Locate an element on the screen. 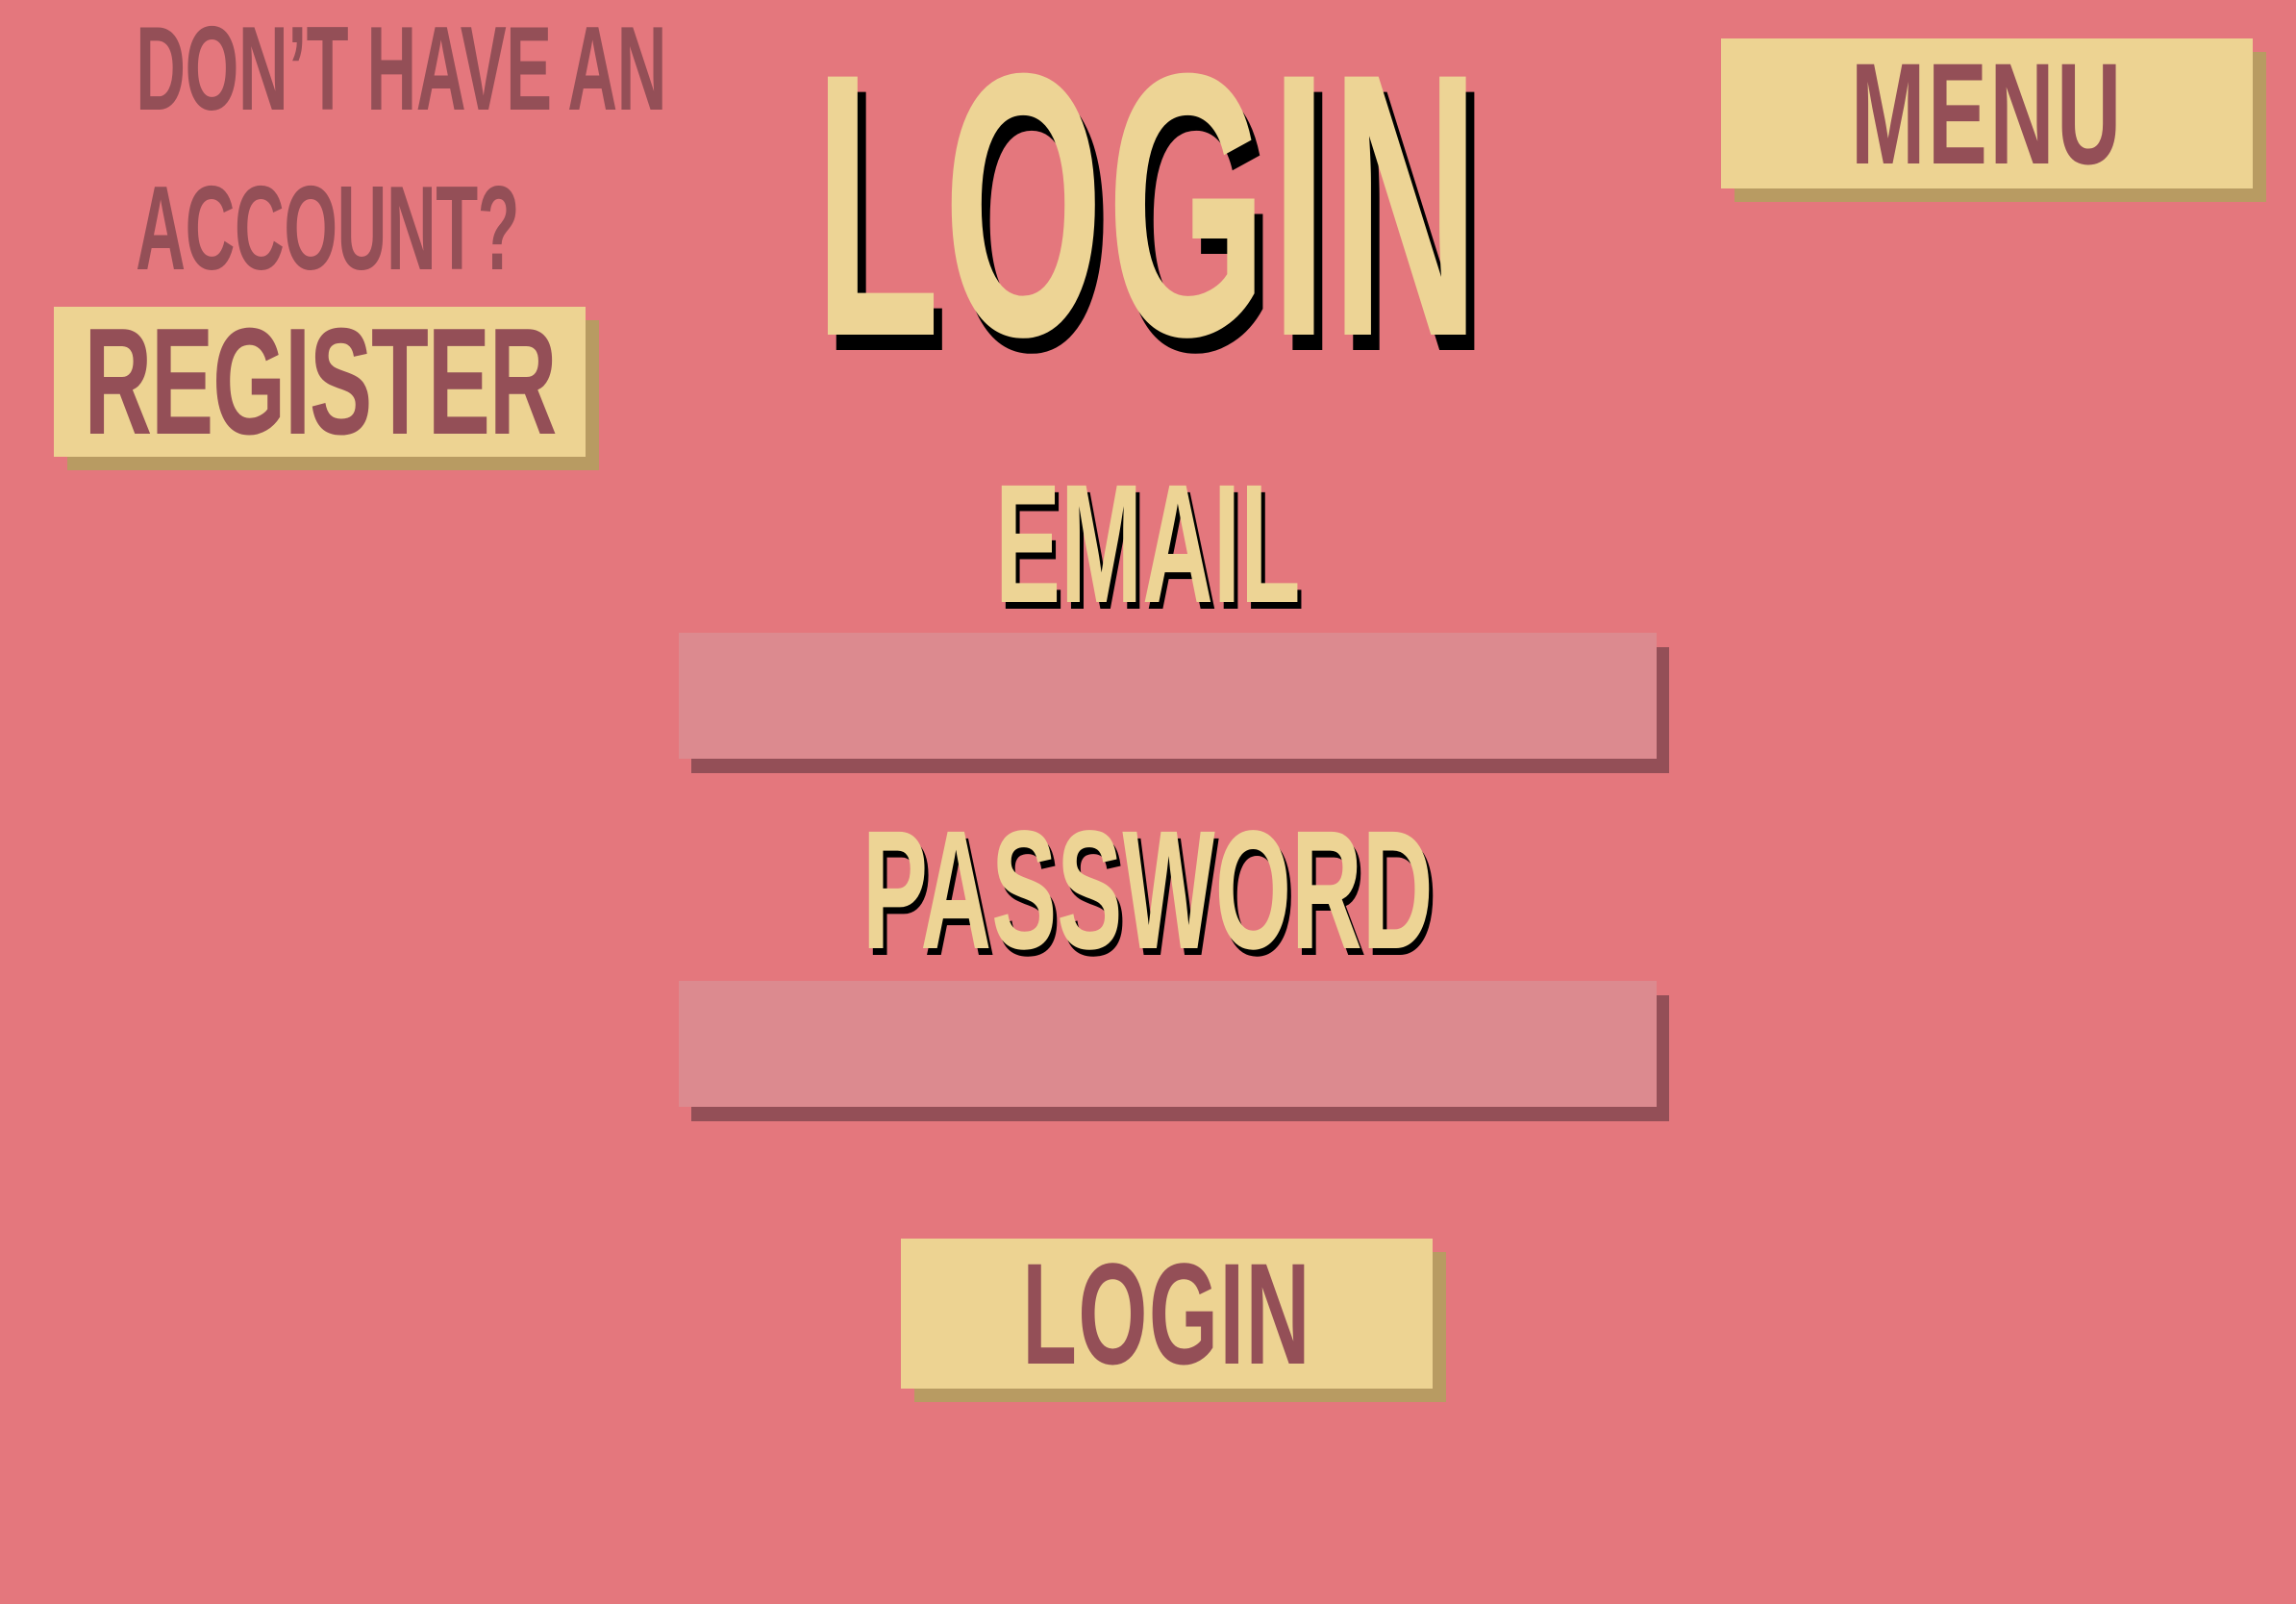  login-button-label: LOGIN is located at coordinates (1166, 1314).